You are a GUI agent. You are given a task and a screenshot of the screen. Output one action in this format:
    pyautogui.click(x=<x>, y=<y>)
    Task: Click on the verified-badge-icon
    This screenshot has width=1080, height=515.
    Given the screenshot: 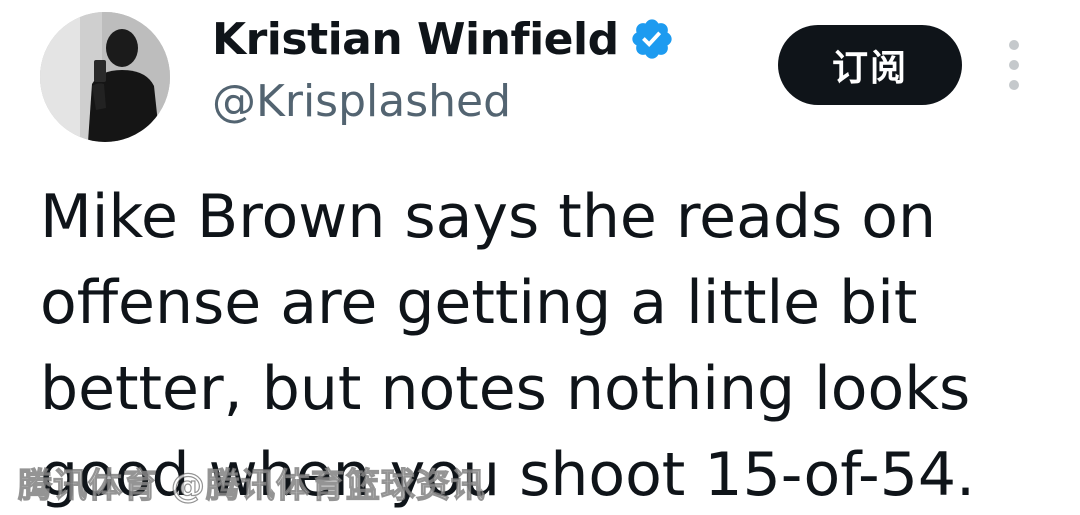 What is the action you would take?
    pyautogui.click(x=652, y=39)
    